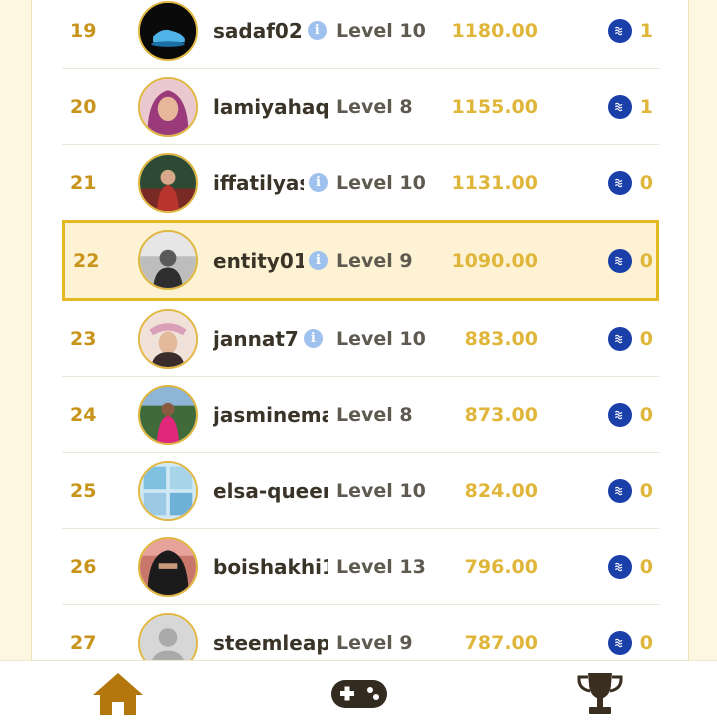  I want to click on rank-number: 20, so click(83, 106).